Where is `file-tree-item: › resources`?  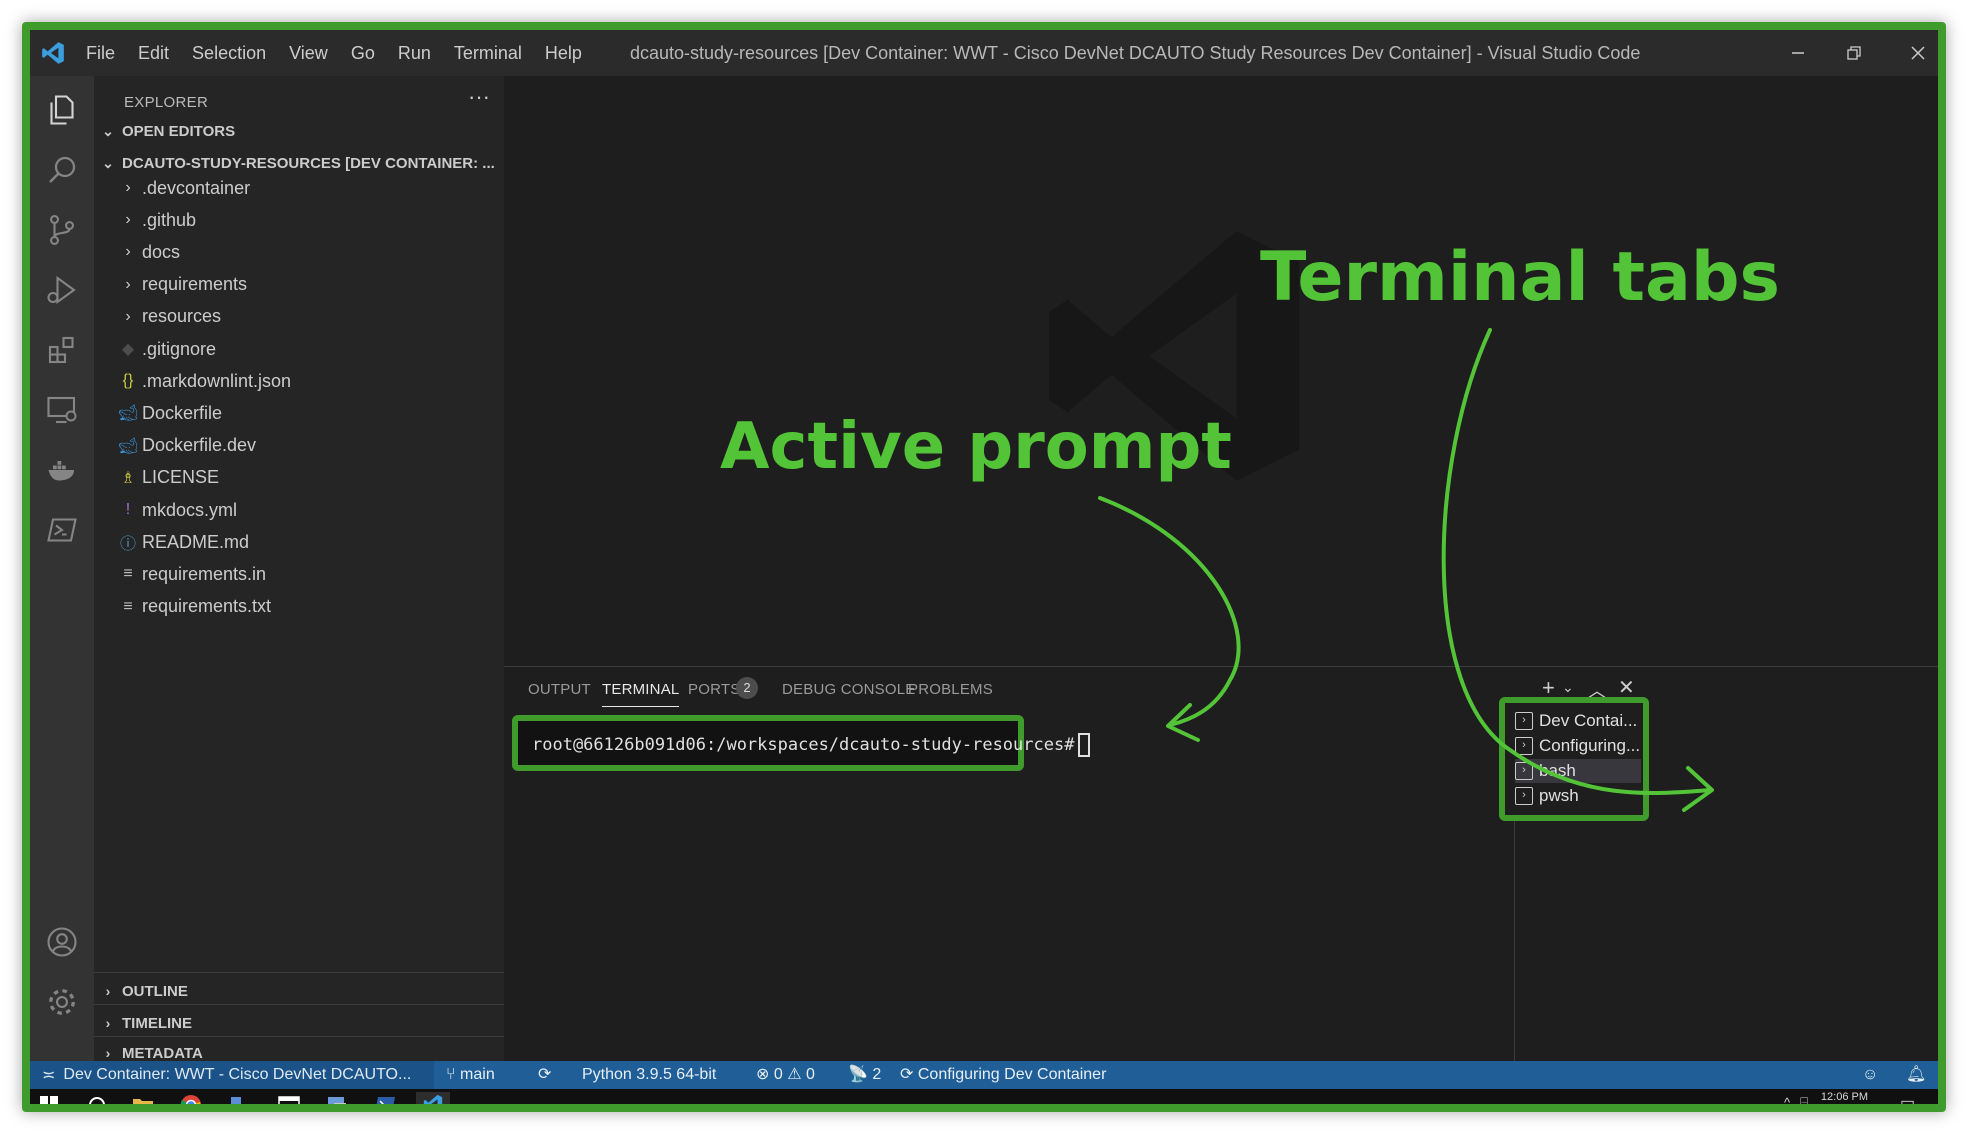 file-tree-item: › resources is located at coordinates (299, 317).